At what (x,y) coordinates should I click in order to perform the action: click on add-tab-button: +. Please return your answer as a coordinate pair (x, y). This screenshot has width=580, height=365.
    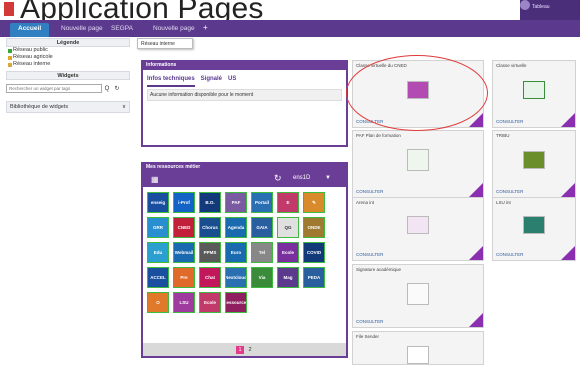
    Looking at the image, I should click on (205, 27).